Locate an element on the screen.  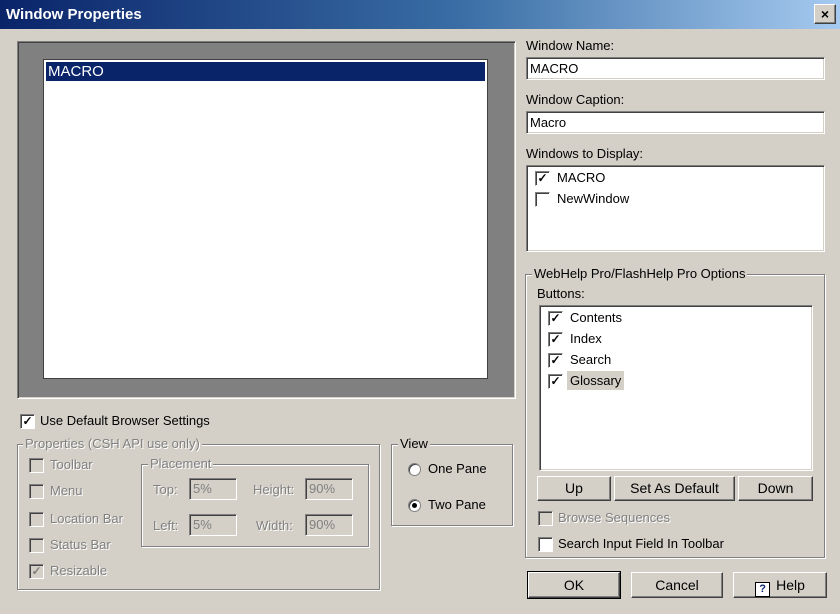
index-label: Index is located at coordinates (586, 338).